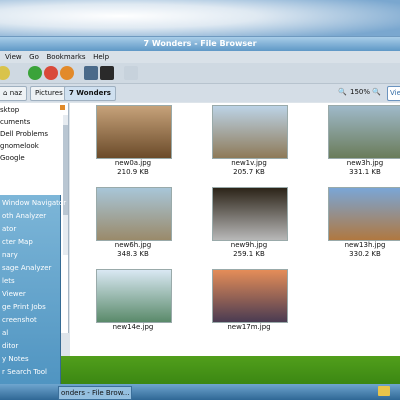  Describe the element at coordinates (249, 245) in the screenshot. I see `file-name: new9h.jpg` at that location.